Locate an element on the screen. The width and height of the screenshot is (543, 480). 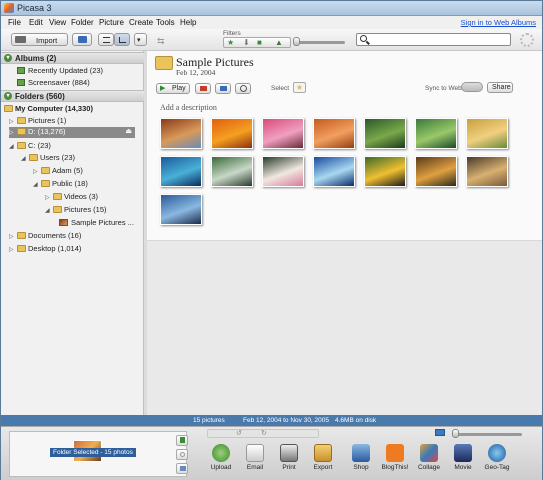
print-button: Print is located at coordinates (289, 457).